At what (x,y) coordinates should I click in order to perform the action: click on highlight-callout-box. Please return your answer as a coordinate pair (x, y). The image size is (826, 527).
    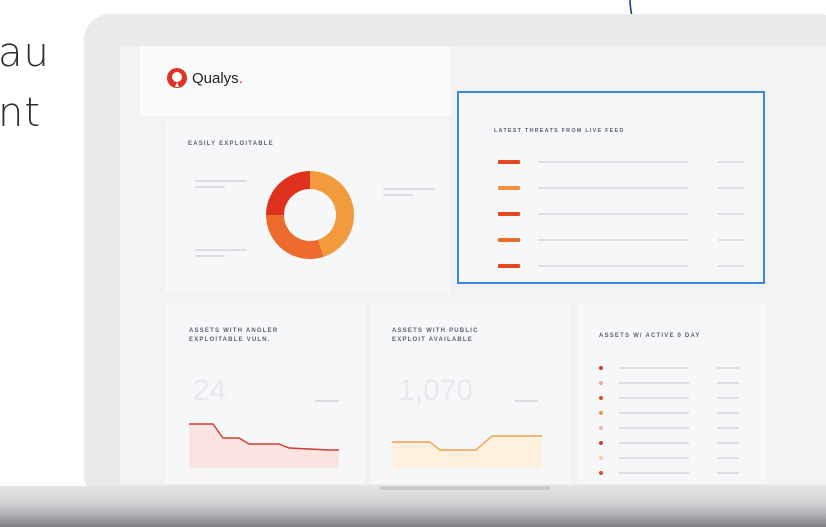
    Looking at the image, I should click on (611, 187).